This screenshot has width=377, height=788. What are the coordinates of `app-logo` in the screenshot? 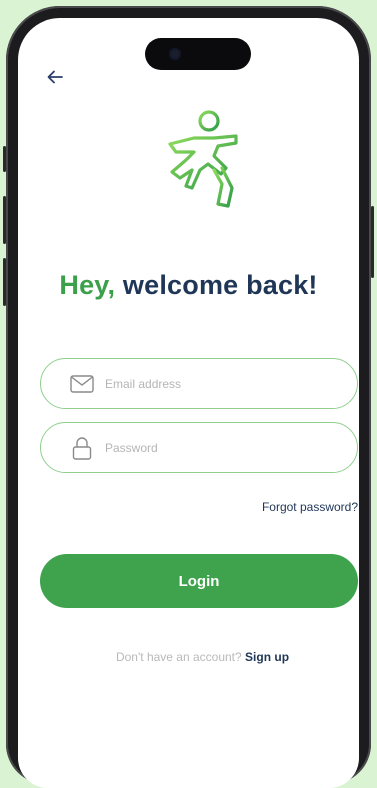 It's located at (198, 160).